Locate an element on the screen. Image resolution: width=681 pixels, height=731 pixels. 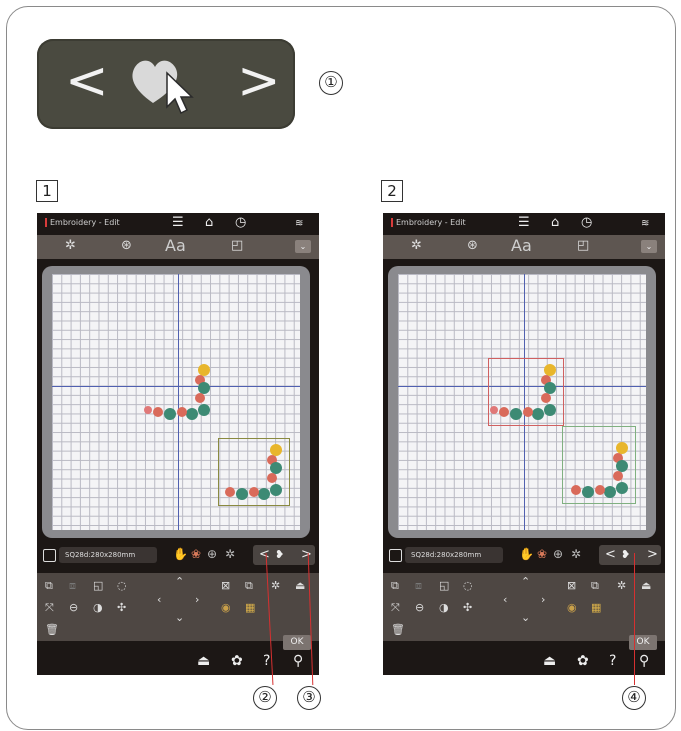
embroidery-canvas is located at coordinates (522, 402).